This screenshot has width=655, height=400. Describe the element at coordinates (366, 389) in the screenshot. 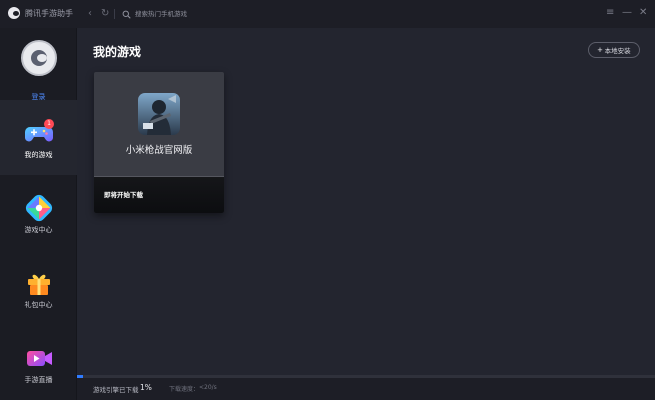

I see `status-bar: 游戏引擎已下载 1% 下载速度： <20/s` at that location.